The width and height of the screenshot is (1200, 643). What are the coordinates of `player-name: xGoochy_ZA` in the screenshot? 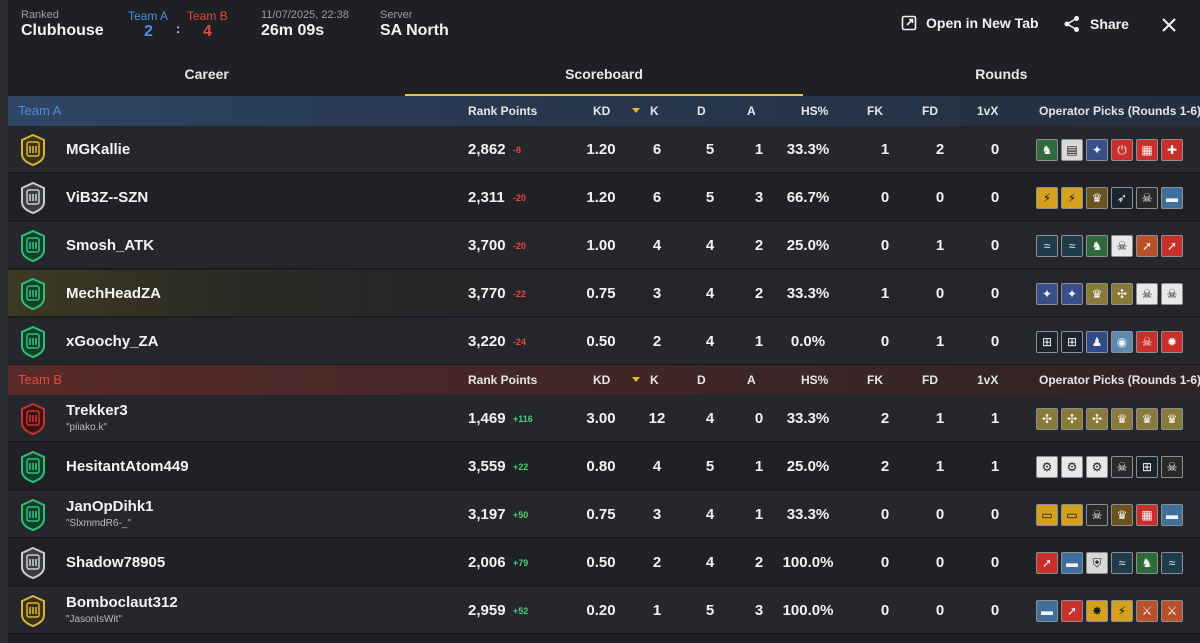 It's located at (112, 341).